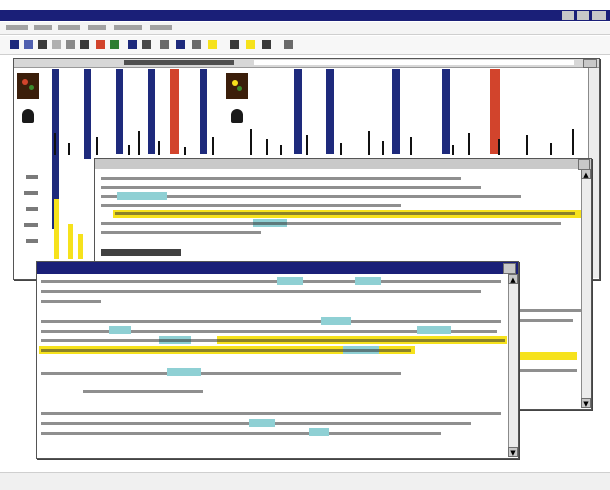 This screenshot has height=490, width=610. Describe the element at coordinates (32, 216) in the screenshot. I see `row-labels` at that location.